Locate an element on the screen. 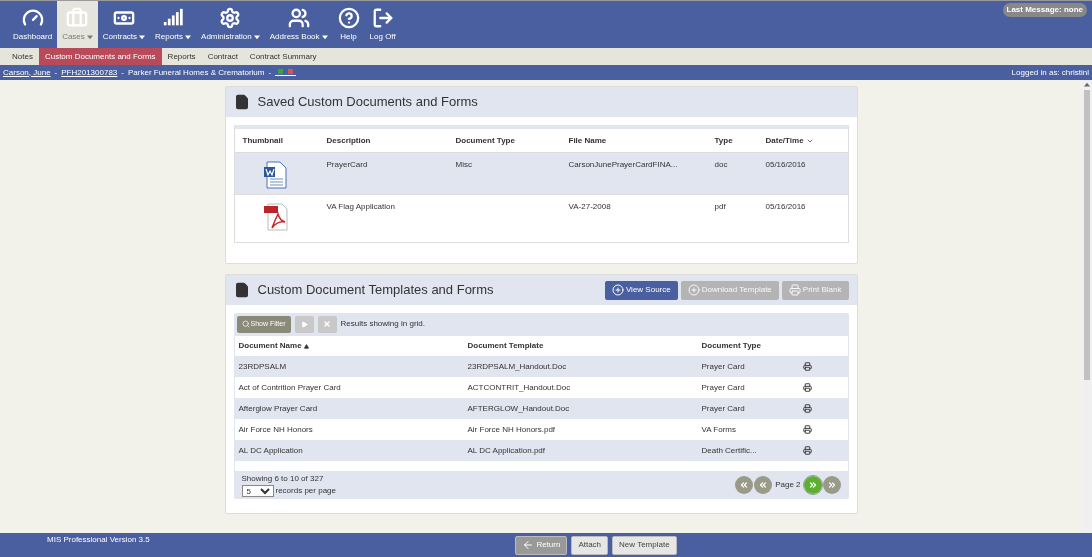 This screenshot has height=557, width=1092. sub-tab: Notes is located at coordinates (22, 56).